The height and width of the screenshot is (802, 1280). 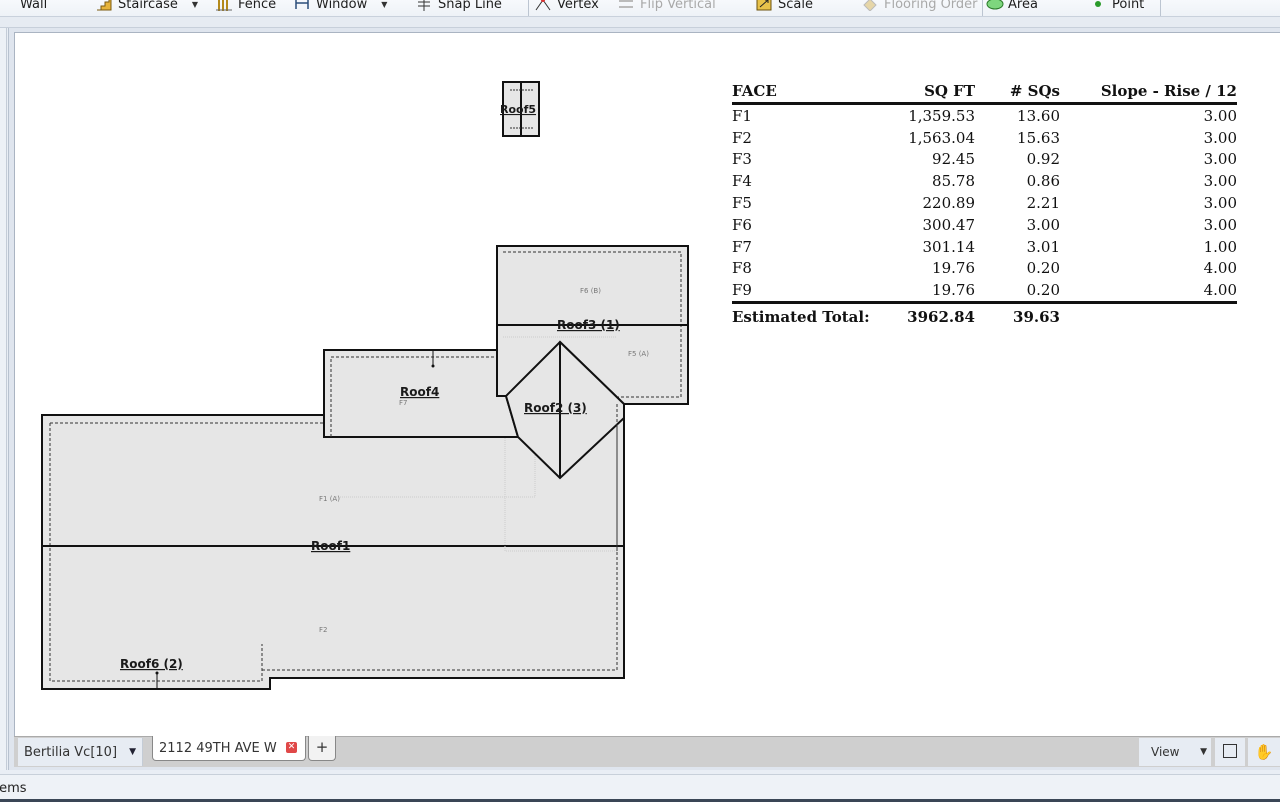 What do you see at coordinates (984, 269) in the screenshot?
I see `table-row: F8 19.76 0.20 4.00` at bounding box center [984, 269].